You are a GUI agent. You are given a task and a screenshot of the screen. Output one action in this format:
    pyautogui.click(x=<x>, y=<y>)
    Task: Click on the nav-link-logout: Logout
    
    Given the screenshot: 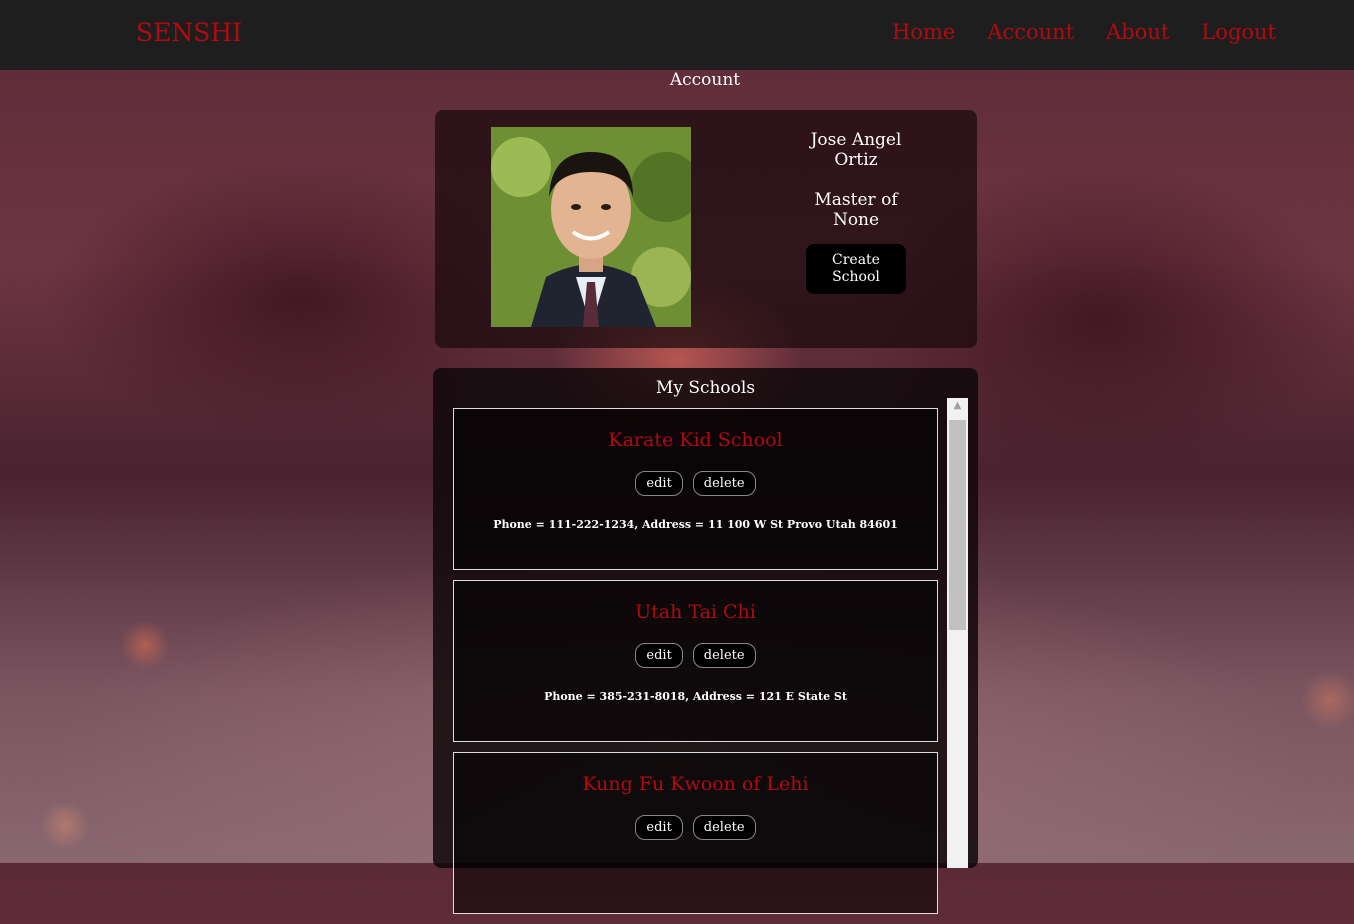 What is the action you would take?
    pyautogui.click(x=1238, y=32)
    